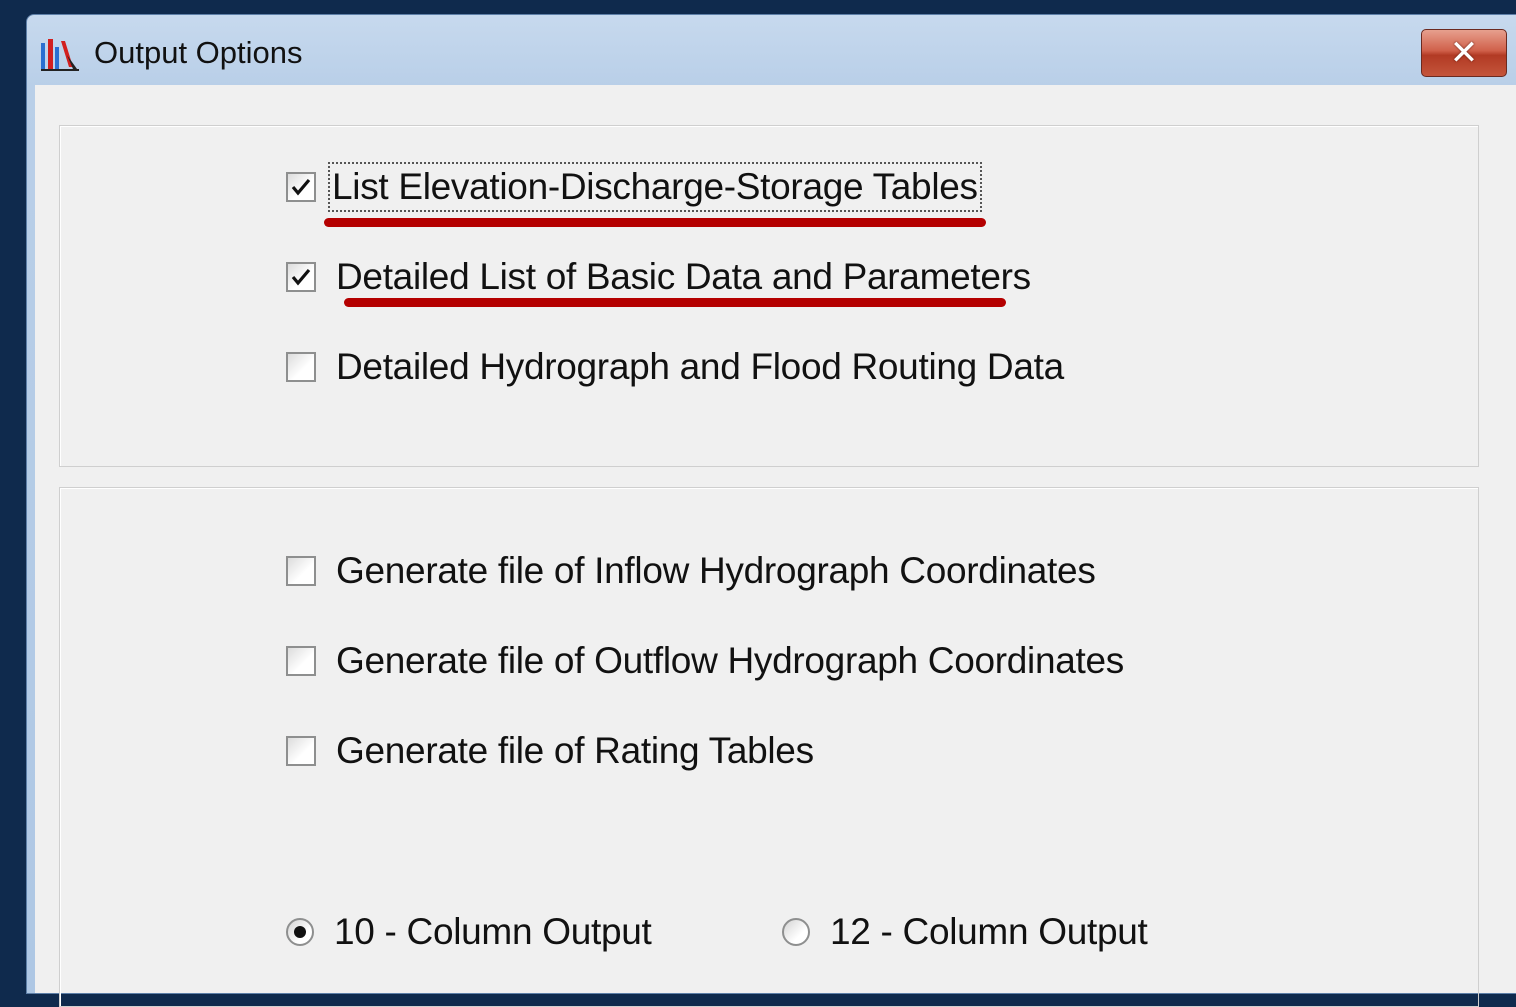 This screenshot has height=1007, width=1516. I want to click on close-icon: ✕, so click(1464, 53).